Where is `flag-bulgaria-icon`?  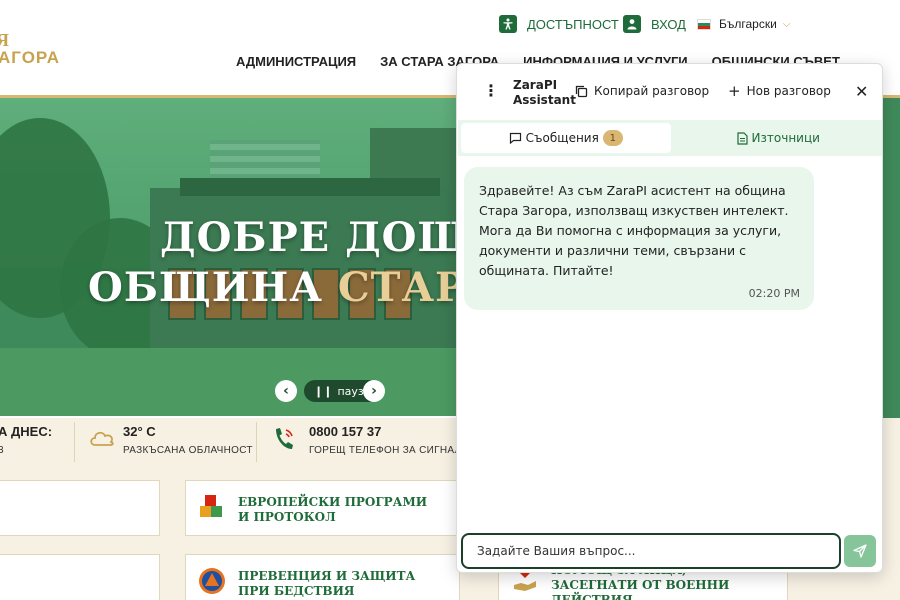
flag-bulgaria-icon is located at coordinates (704, 24).